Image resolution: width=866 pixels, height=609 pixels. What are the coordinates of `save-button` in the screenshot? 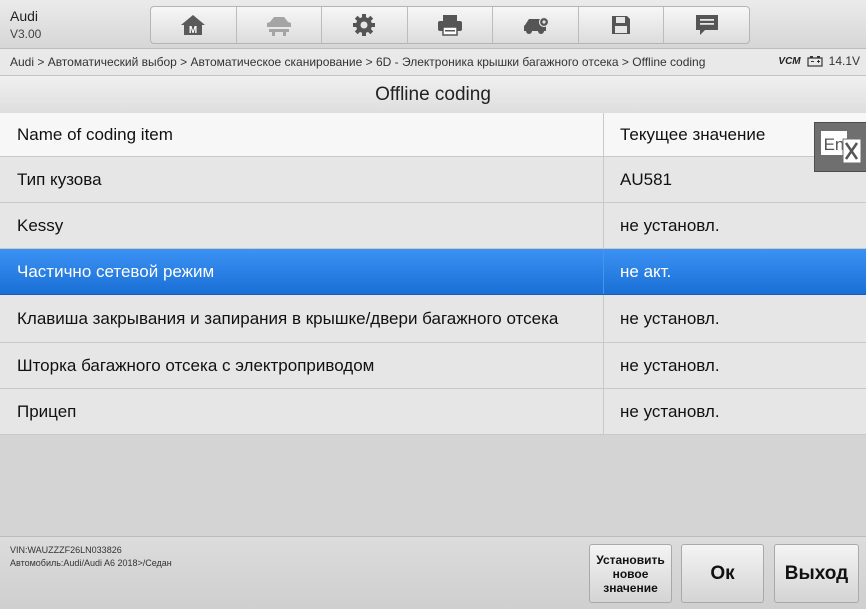 It's located at (622, 25).